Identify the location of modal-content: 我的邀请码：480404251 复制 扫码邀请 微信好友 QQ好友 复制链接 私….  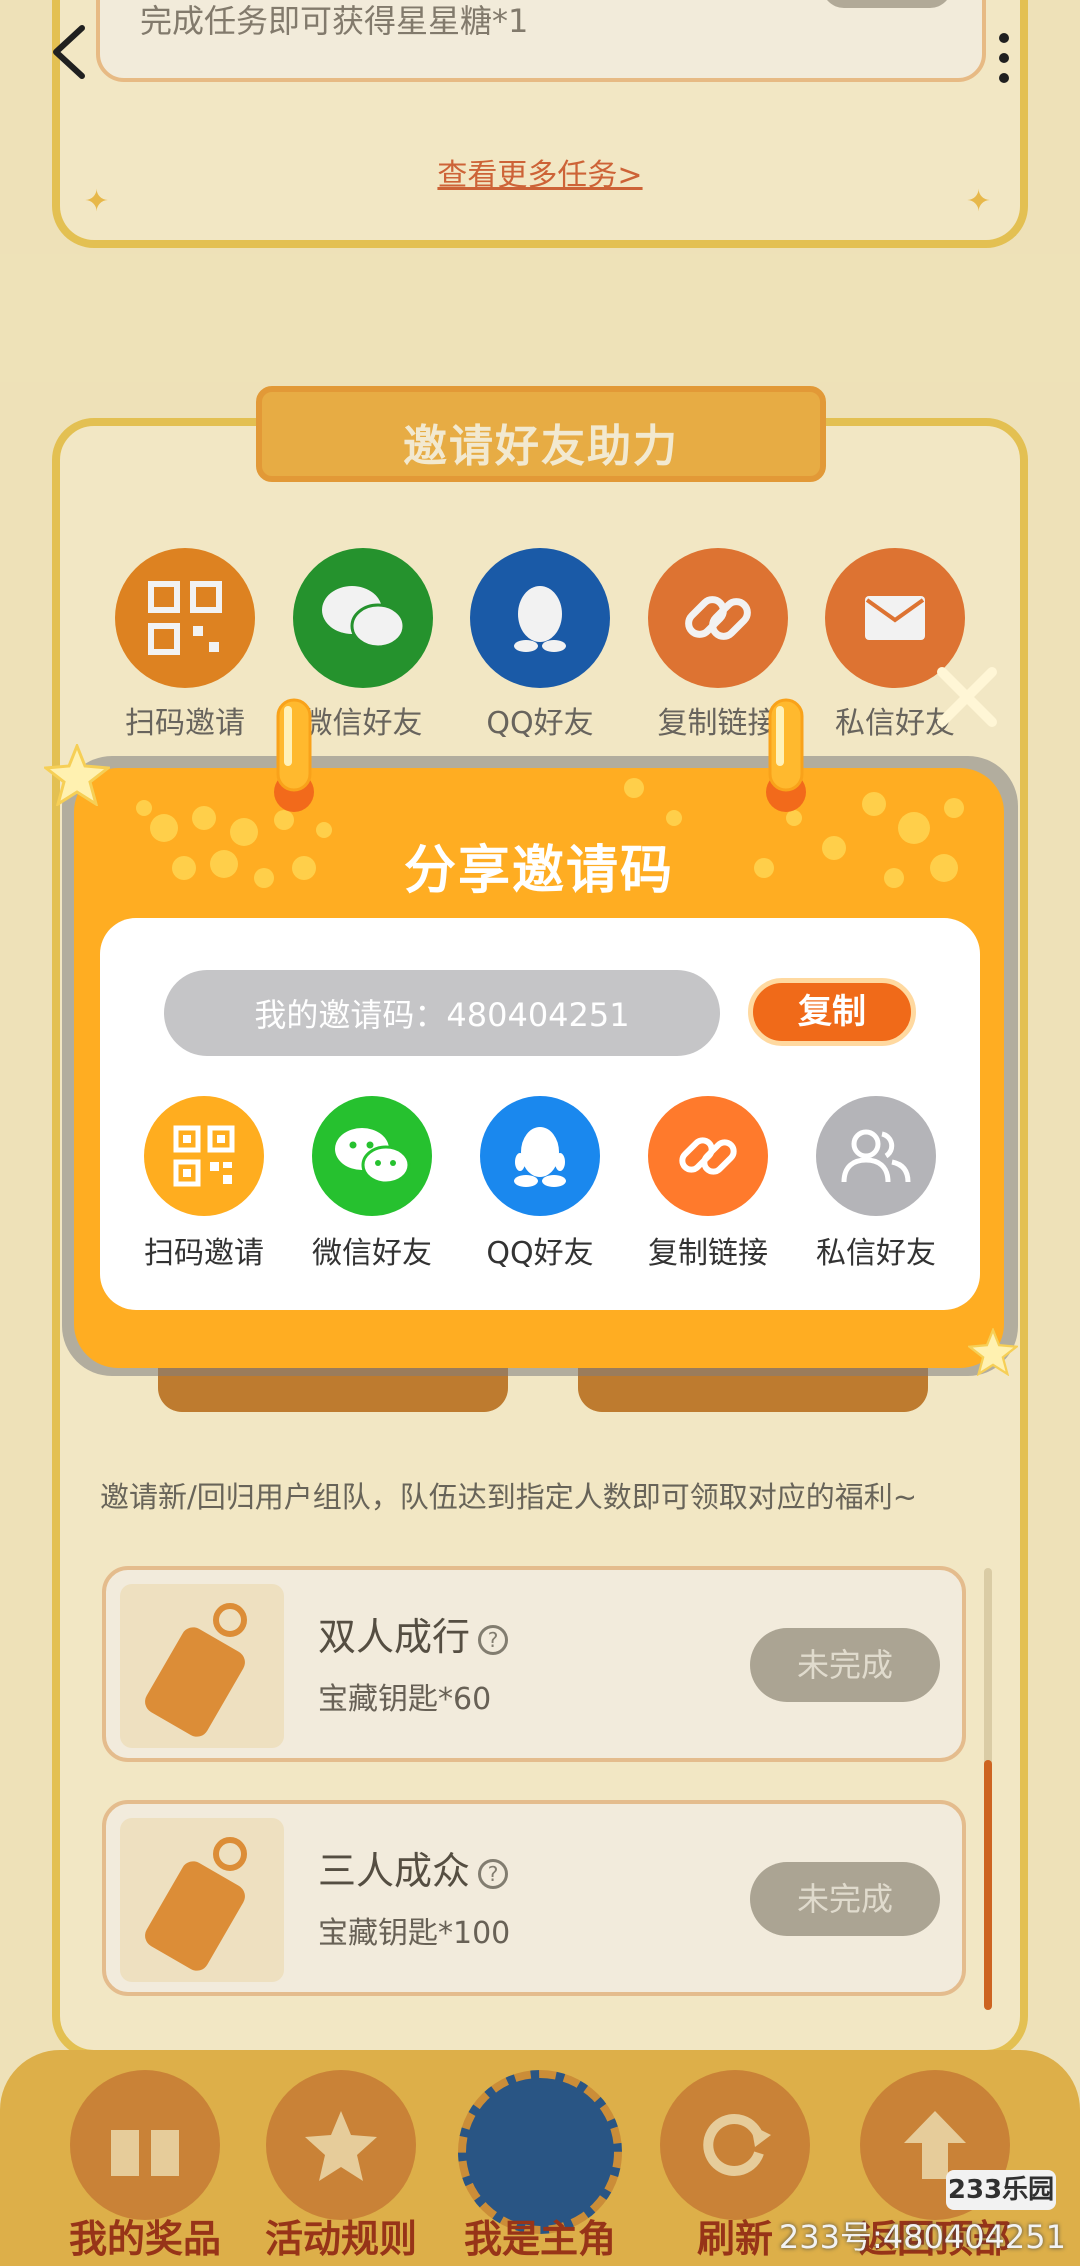
(540, 1114).